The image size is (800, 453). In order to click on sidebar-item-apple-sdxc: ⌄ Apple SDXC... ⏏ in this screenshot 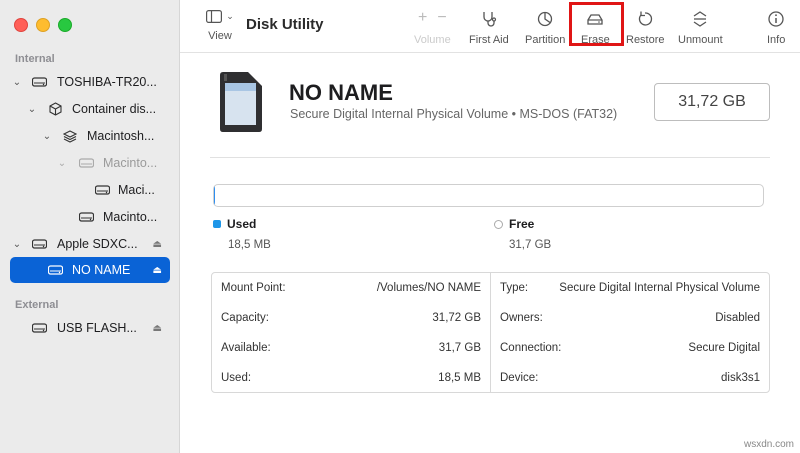, I will do `click(90, 244)`.